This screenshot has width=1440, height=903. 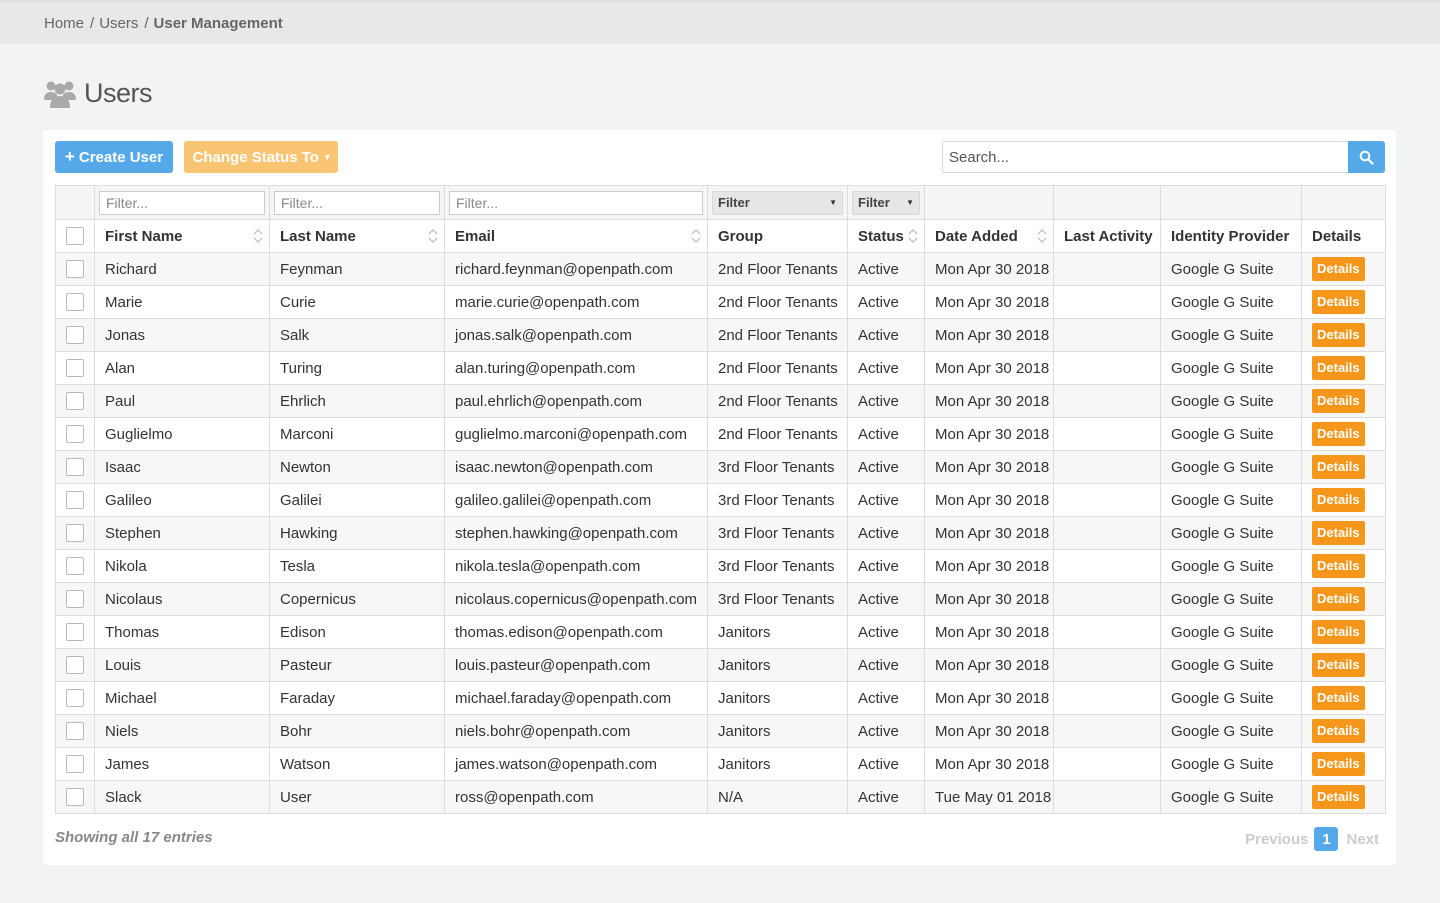 I want to click on cell-first-name: Slack, so click(x=182, y=797).